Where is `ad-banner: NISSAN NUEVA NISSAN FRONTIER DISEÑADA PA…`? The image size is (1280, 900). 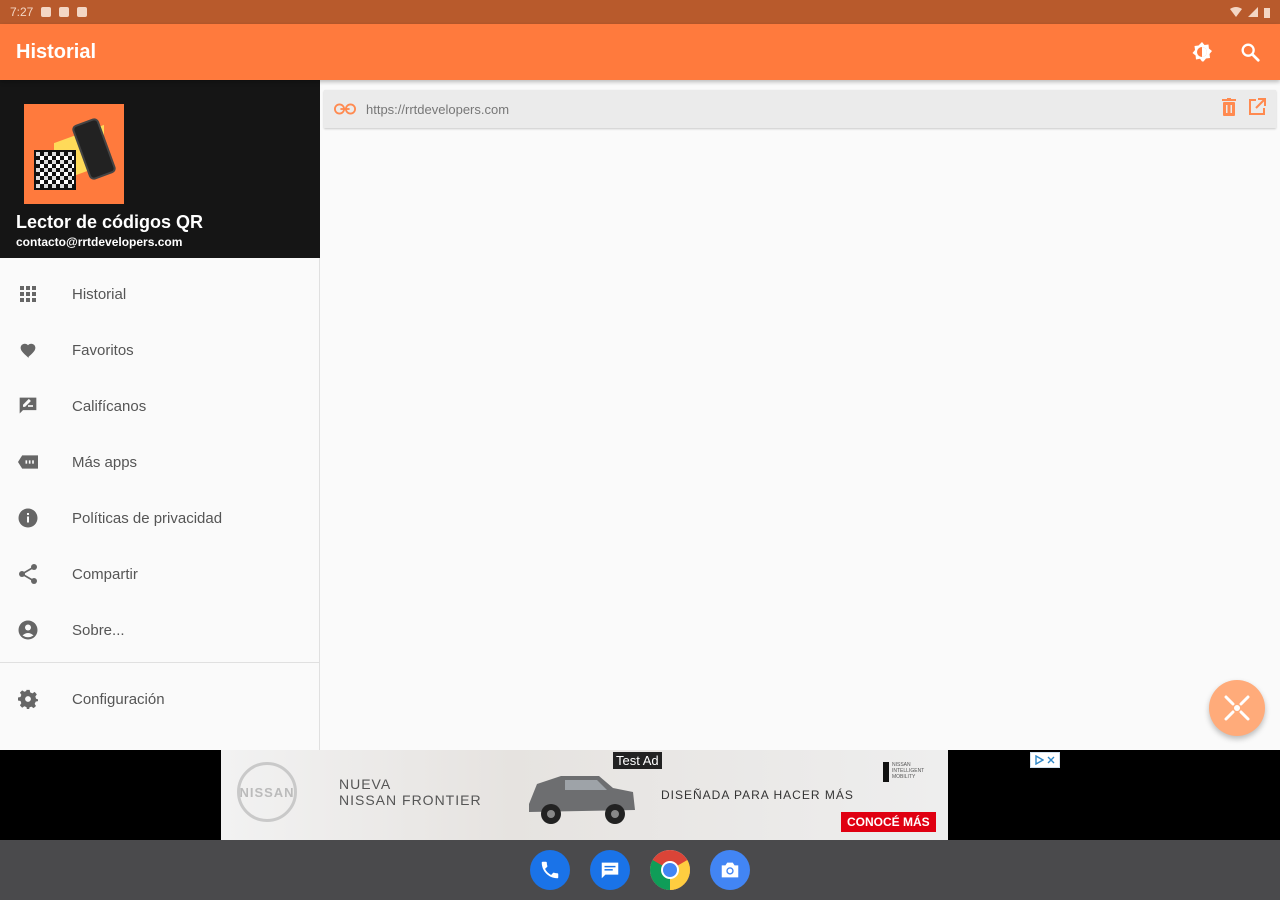
ad-banner: NISSAN NUEVA NISSAN FRONTIER DISEÑADA PA… is located at coordinates (584, 795).